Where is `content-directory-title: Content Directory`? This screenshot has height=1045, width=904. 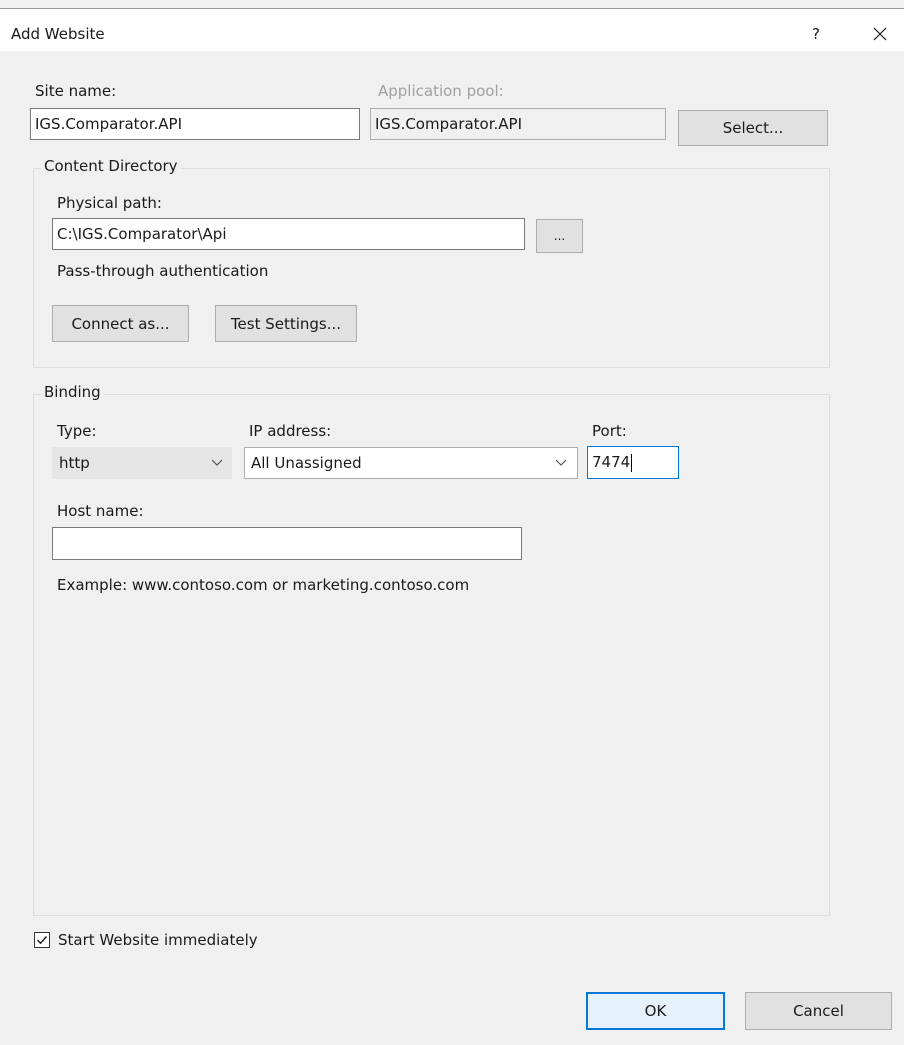 content-directory-title: Content Directory is located at coordinates (111, 166).